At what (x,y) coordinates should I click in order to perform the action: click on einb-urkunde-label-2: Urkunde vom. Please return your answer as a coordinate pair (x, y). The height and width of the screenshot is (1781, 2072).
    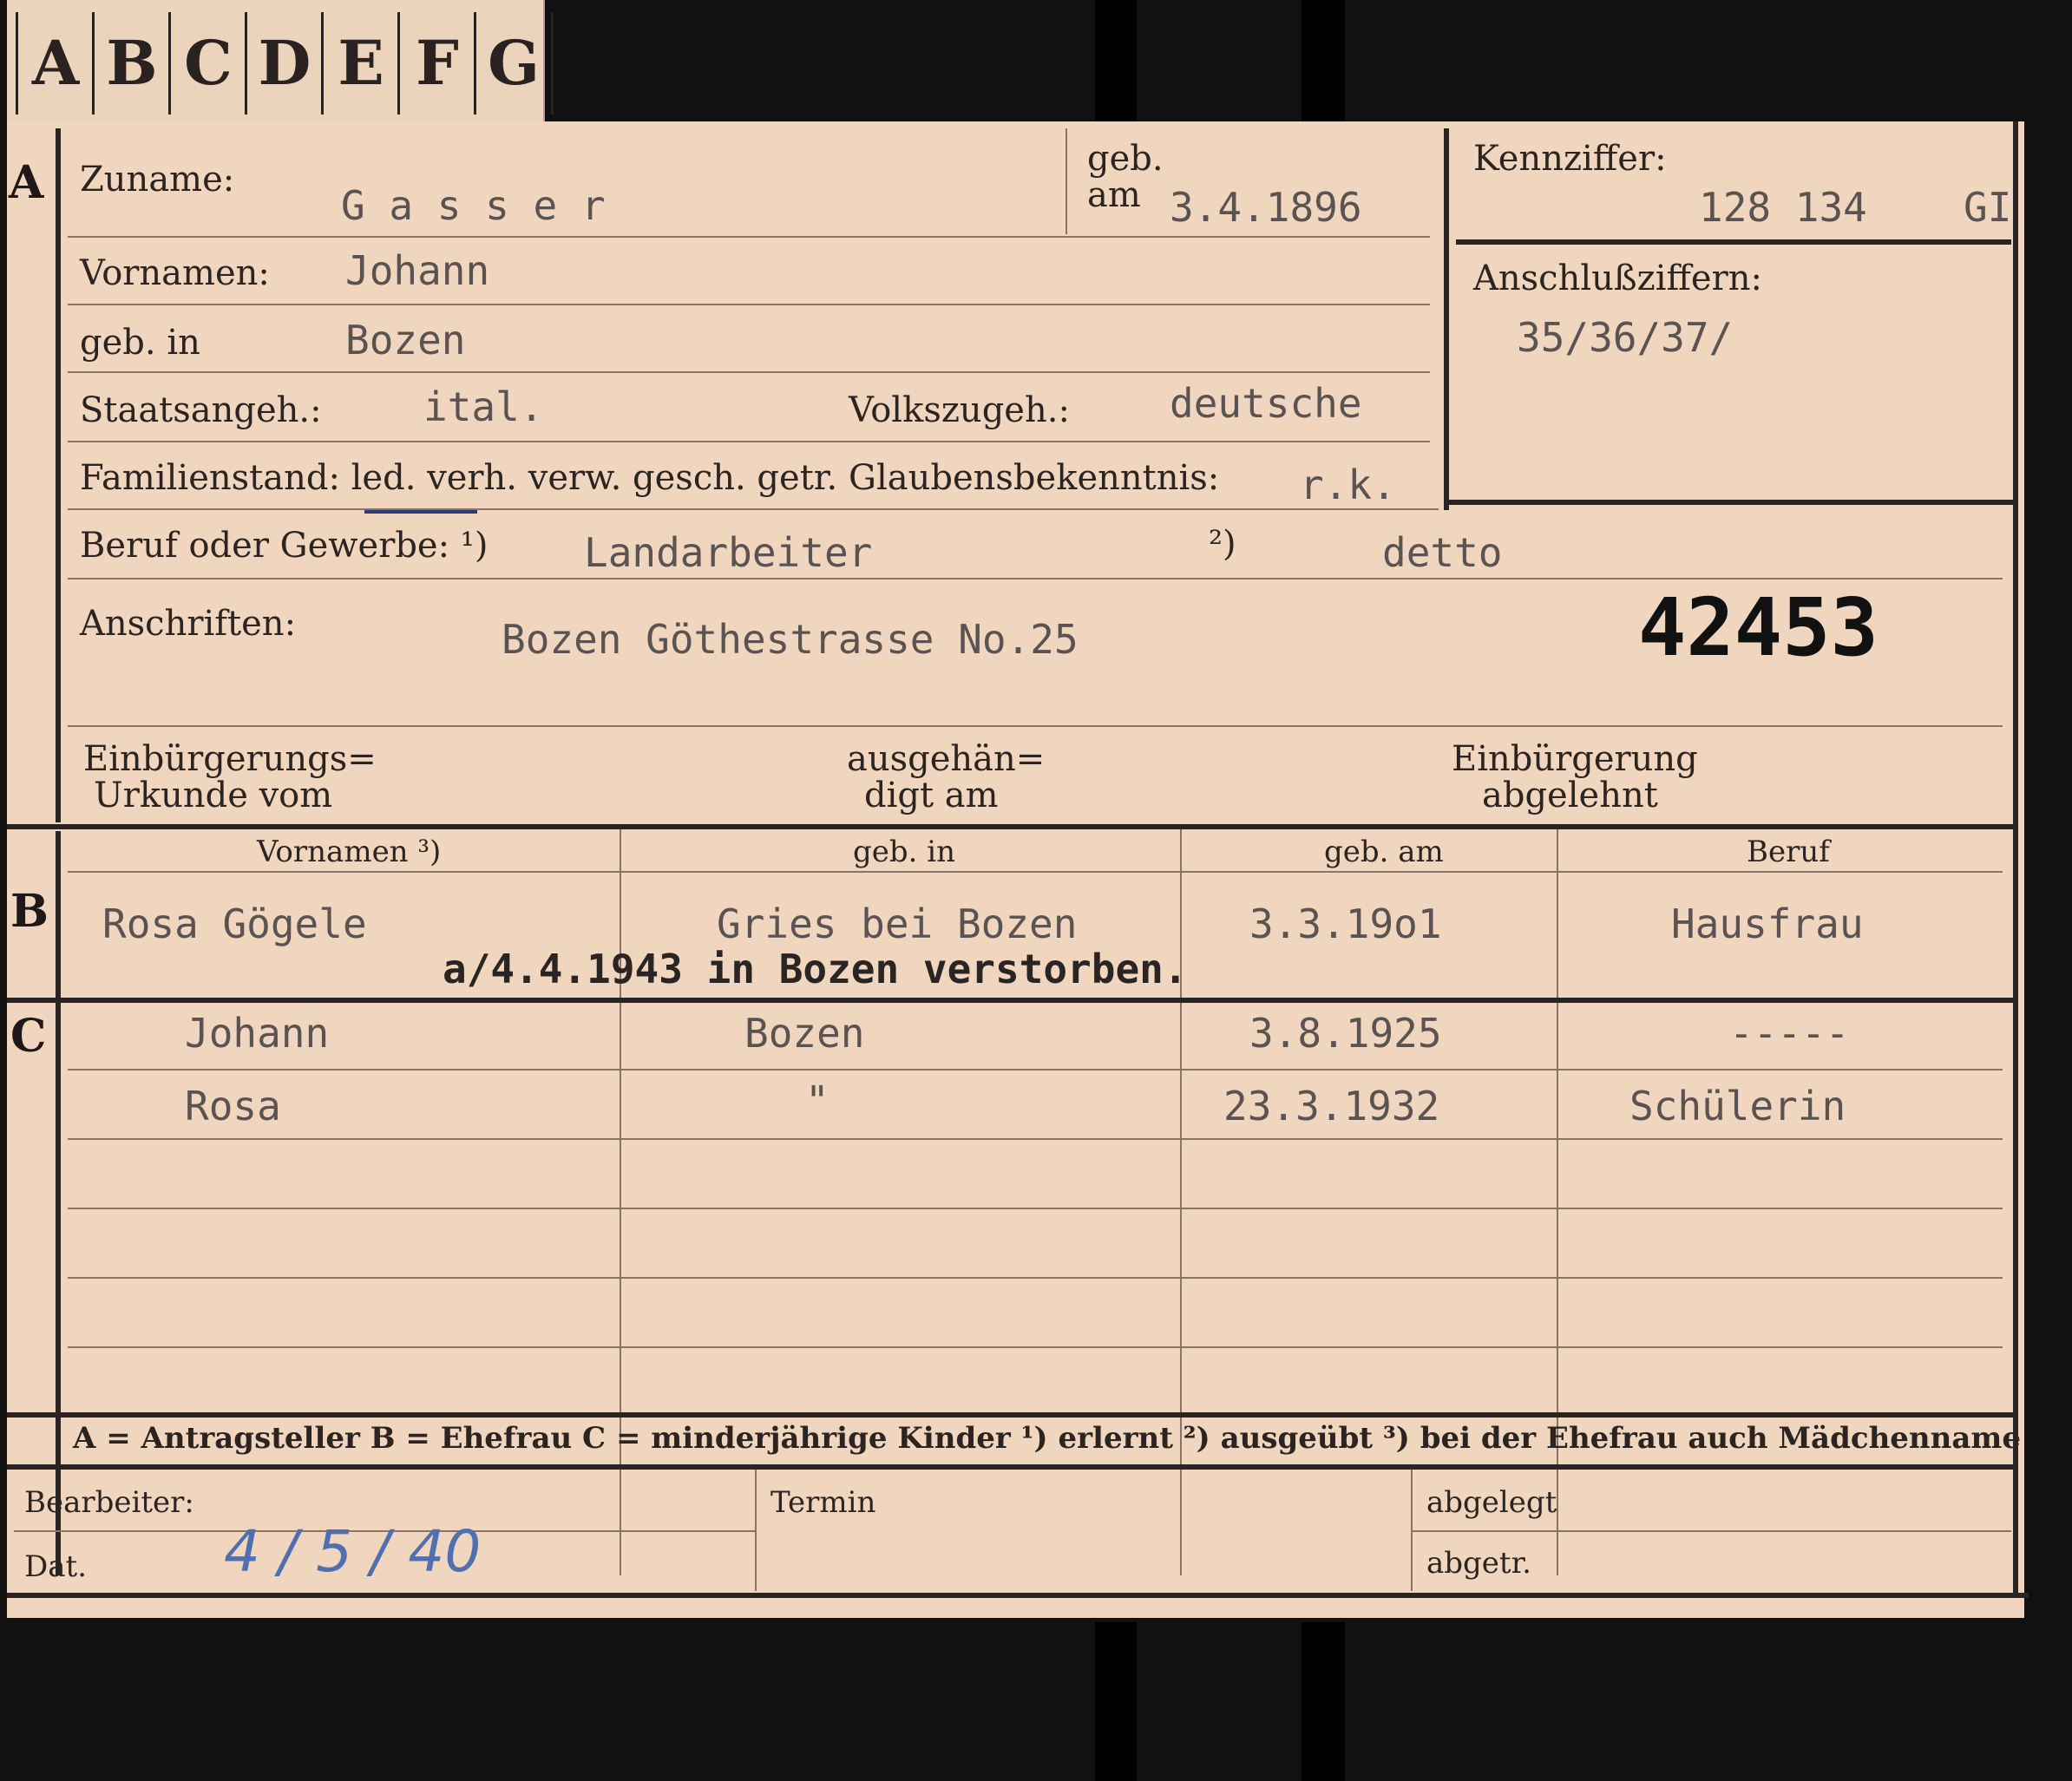
    Looking at the image, I should click on (213, 795).